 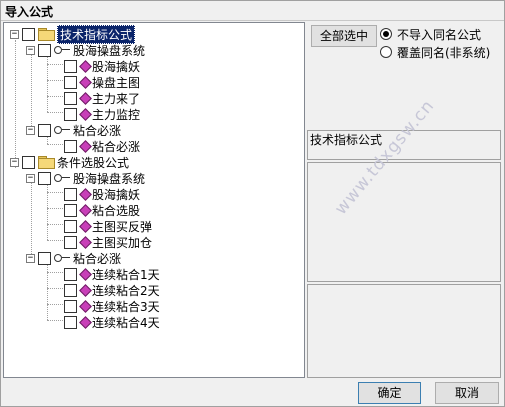 What do you see at coordinates (386, 52) in the screenshot?
I see `radio-button` at bounding box center [386, 52].